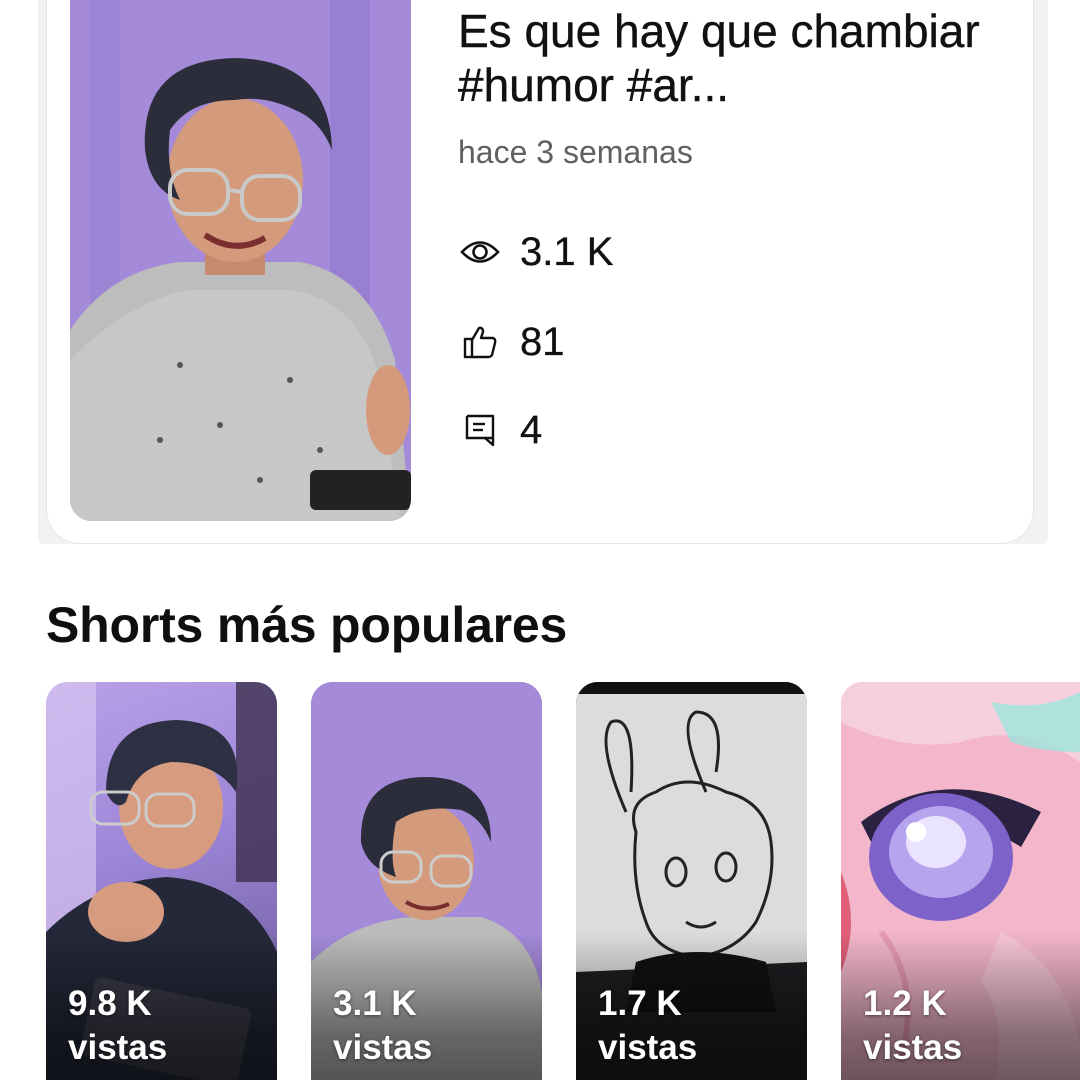 The height and width of the screenshot is (1080, 1080). I want to click on short-card: 3.1 K vistas, so click(426, 881).